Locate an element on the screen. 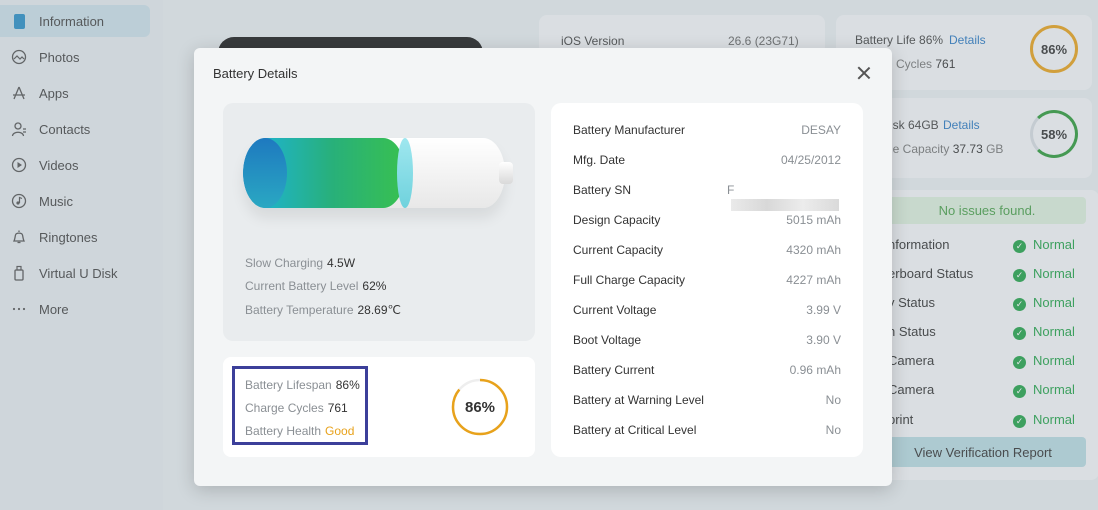 The image size is (1098, 510). detail-row: Current Voltage 3.99 V is located at coordinates (707, 310).